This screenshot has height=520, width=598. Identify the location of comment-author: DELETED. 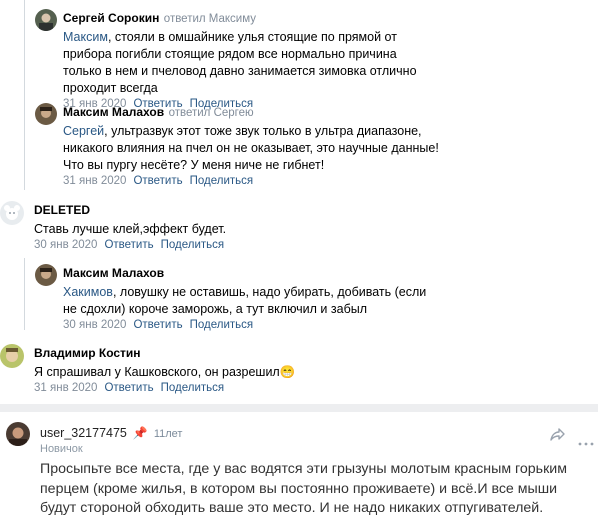
(62, 210).